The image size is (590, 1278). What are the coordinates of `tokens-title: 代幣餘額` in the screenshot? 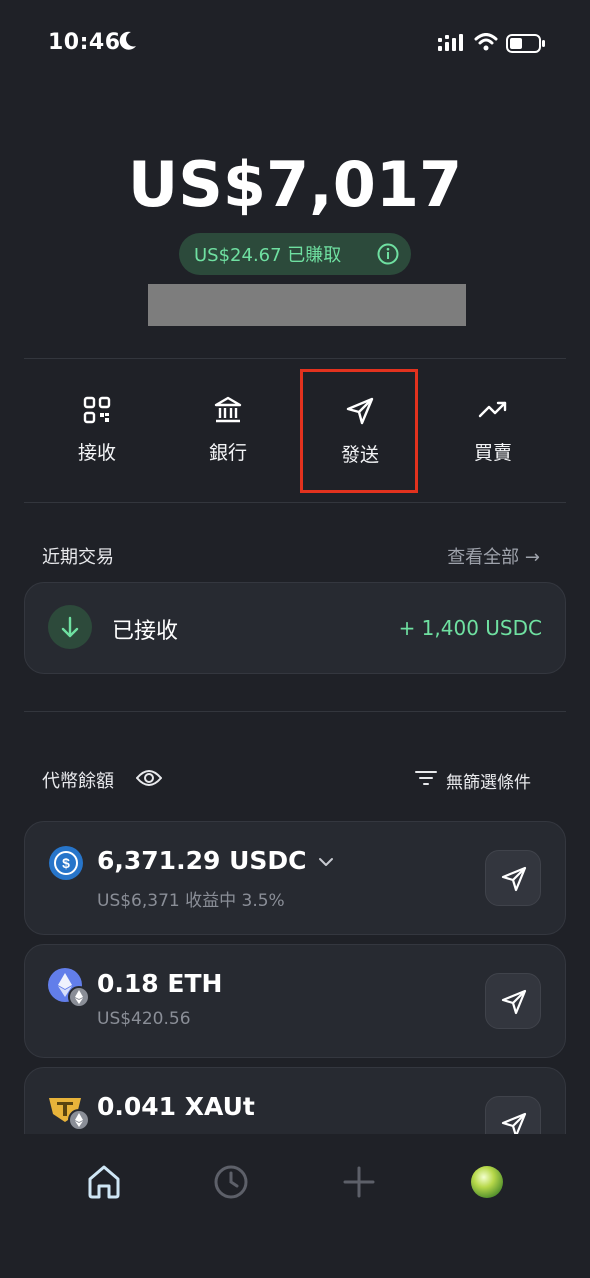 It's located at (78, 781).